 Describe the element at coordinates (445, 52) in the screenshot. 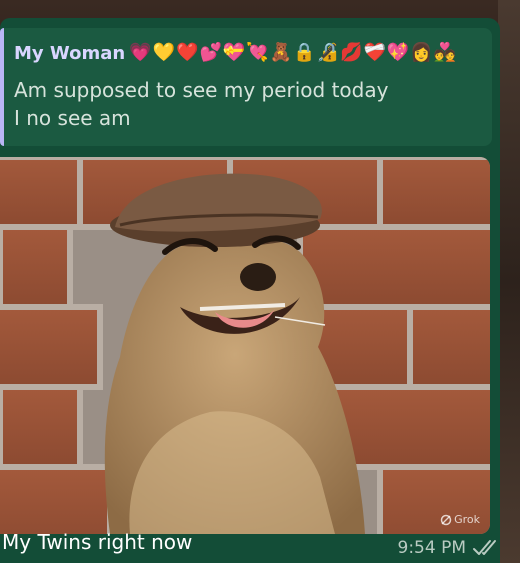

I see `couple-with-heart-emoji: 💑` at that location.